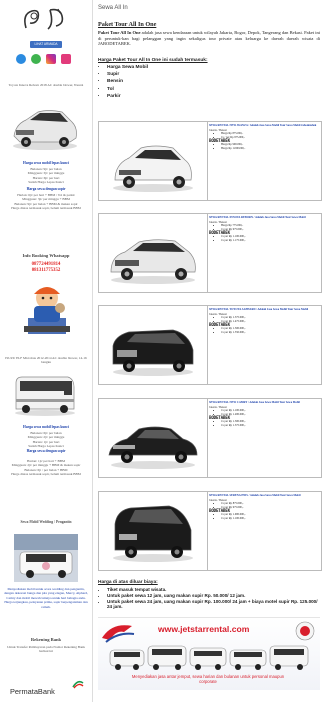  I want to click on serena-image-box, so click(153, 531).